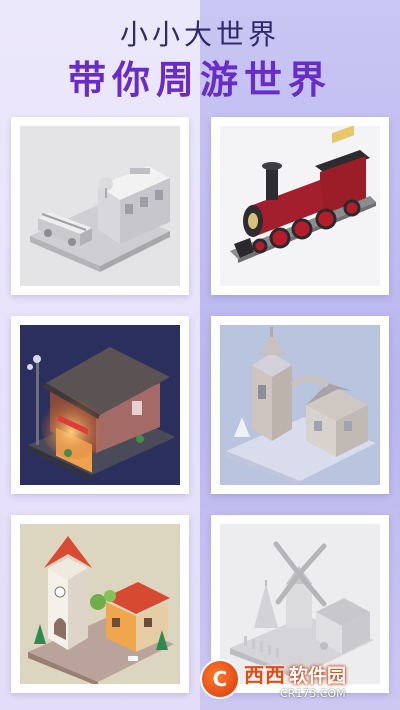 The width and height of the screenshot is (400, 710). I want to click on watermark-name: 软件园, so click(318, 675).